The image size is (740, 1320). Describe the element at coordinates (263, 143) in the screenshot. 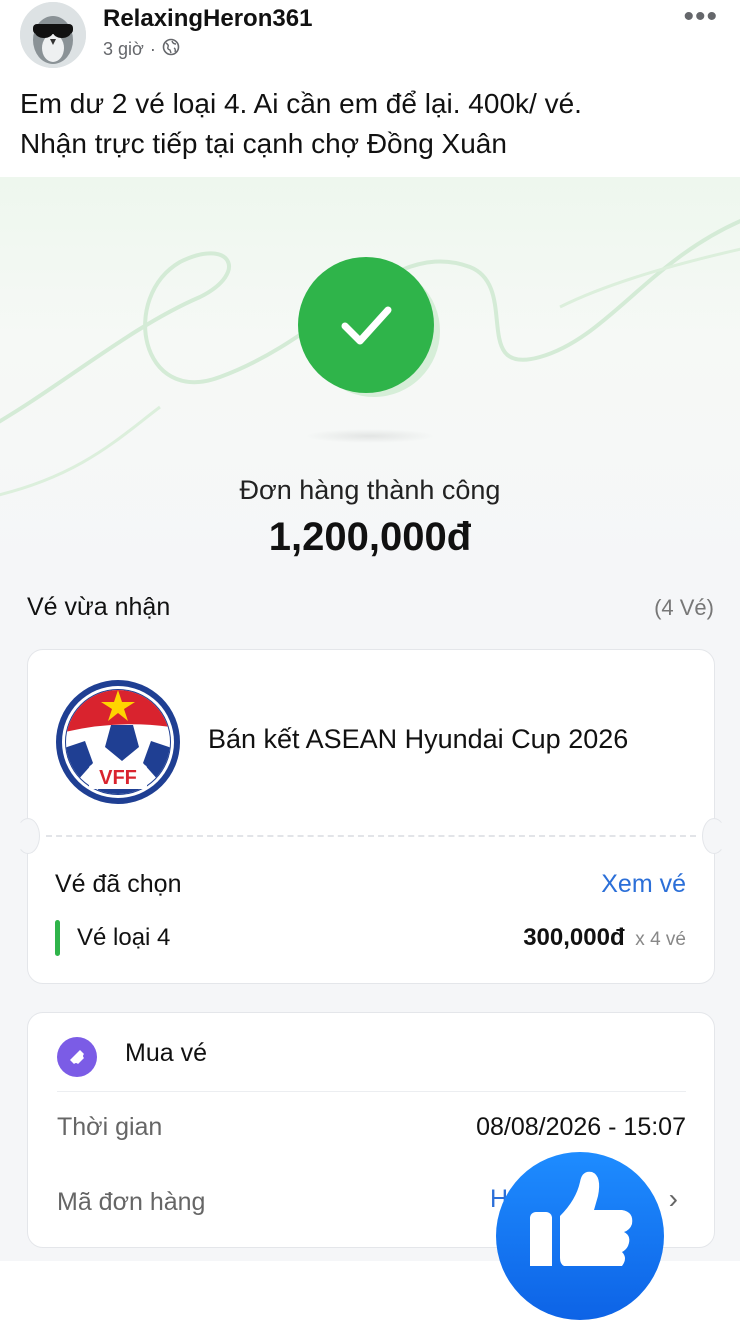

I see `post-text-line-2: Nhận trực tiếp tại cạnh chợ Đồng Xuân` at that location.